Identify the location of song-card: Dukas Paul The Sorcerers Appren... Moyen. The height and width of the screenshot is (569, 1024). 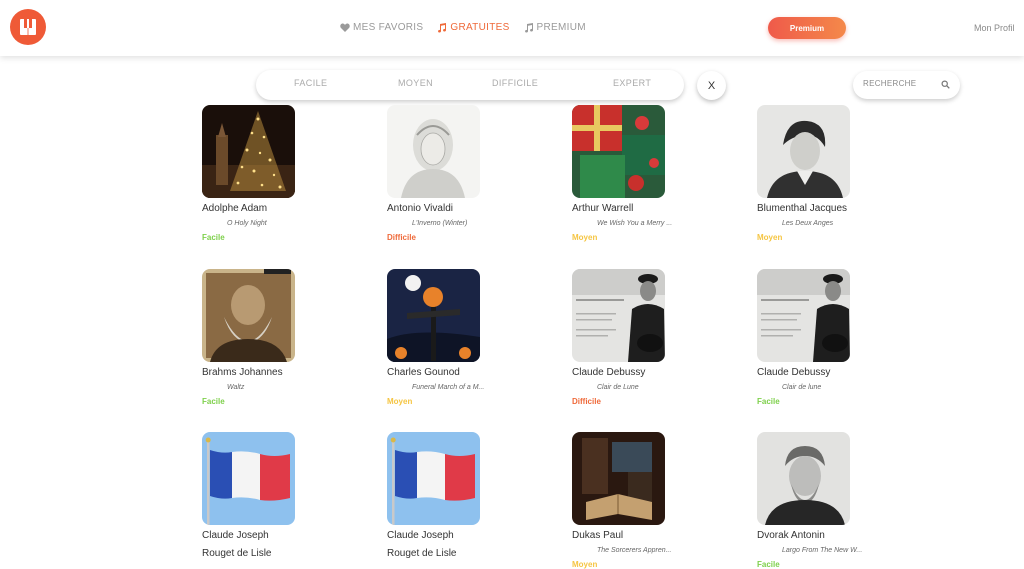
(647, 500).